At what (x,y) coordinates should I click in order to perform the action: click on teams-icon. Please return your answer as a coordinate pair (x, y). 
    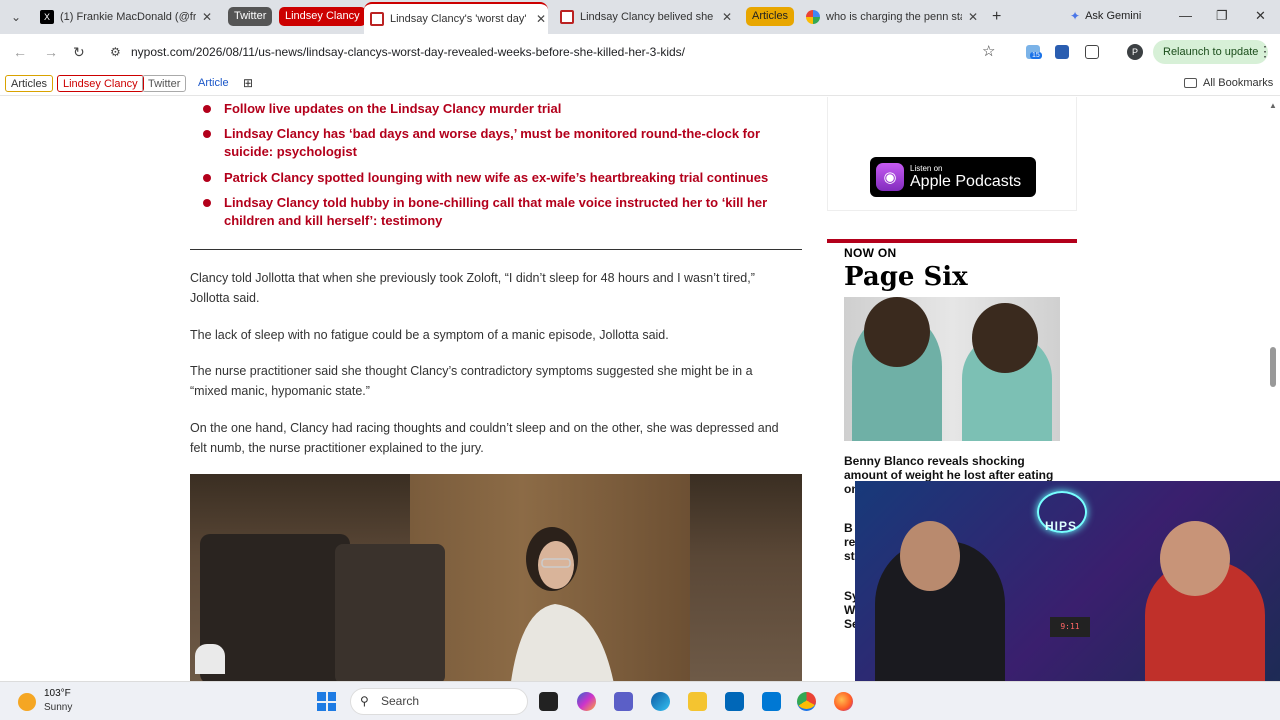
    Looking at the image, I should click on (623, 701).